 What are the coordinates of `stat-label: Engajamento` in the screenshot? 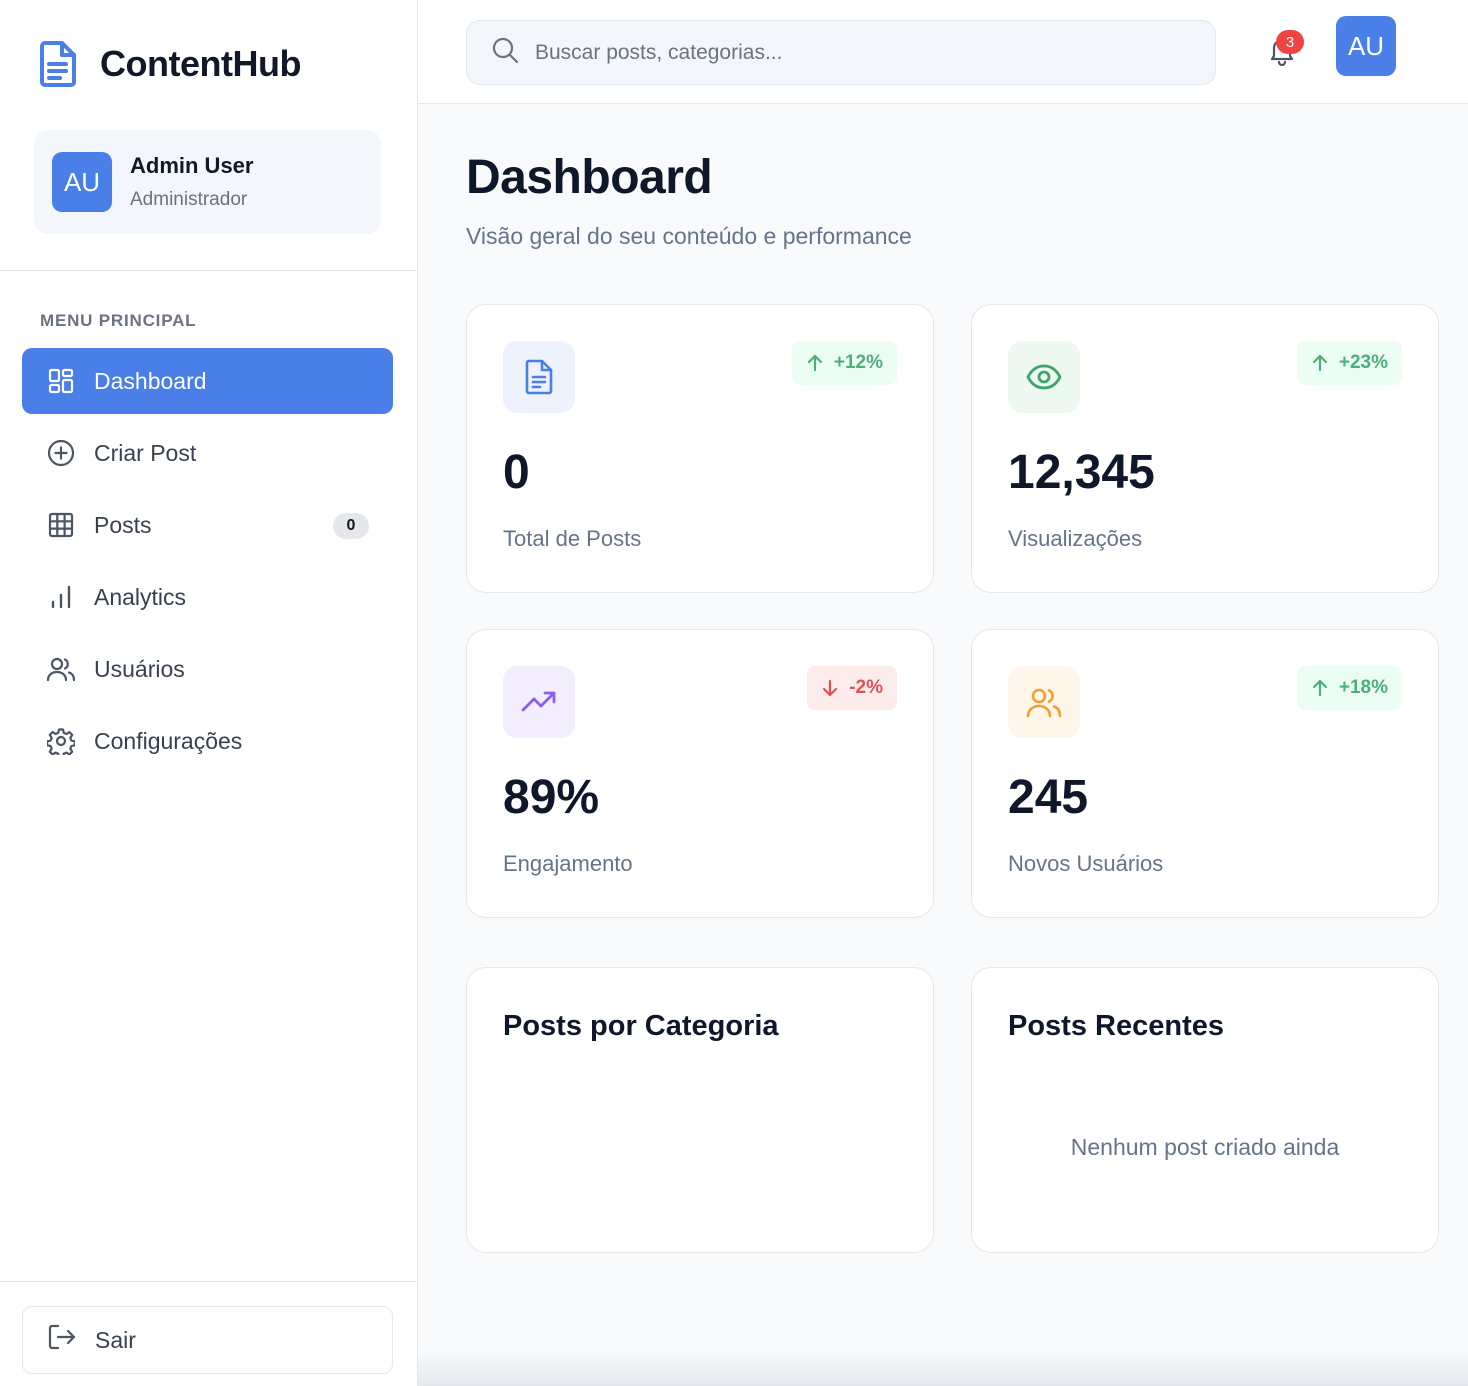 It's located at (568, 863).